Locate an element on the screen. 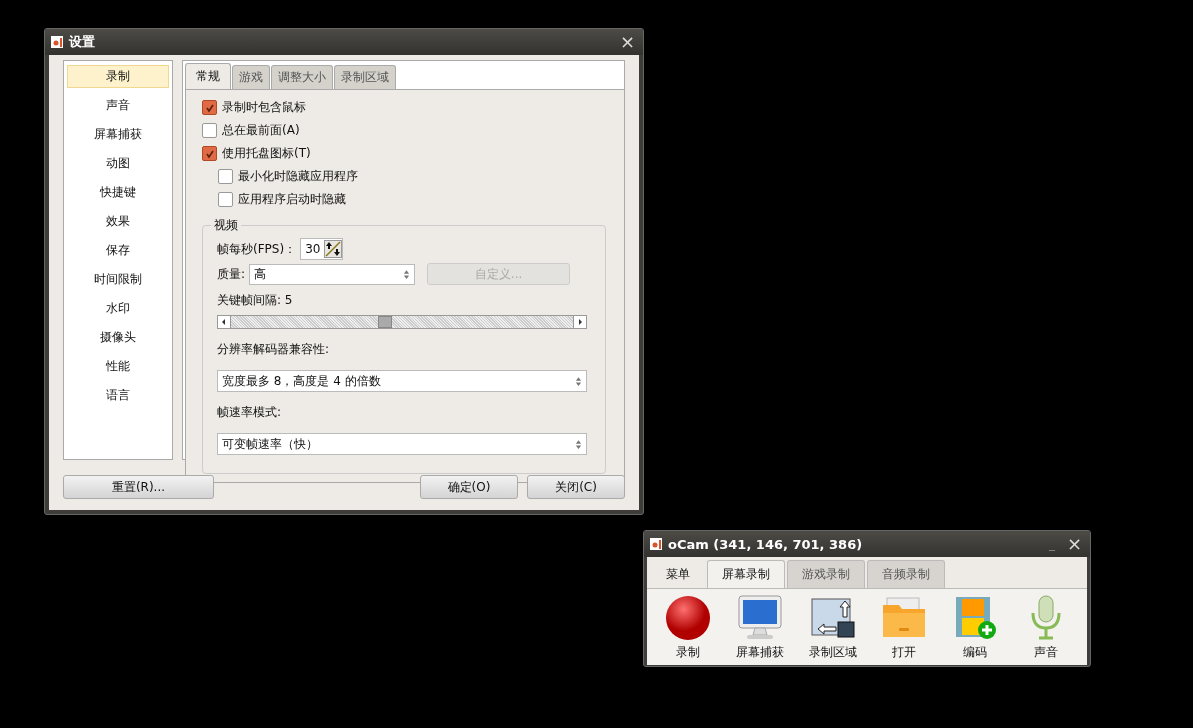 The height and width of the screenshot is (728, 1193). window-title: 设置 is located at coordinates (82, 42).